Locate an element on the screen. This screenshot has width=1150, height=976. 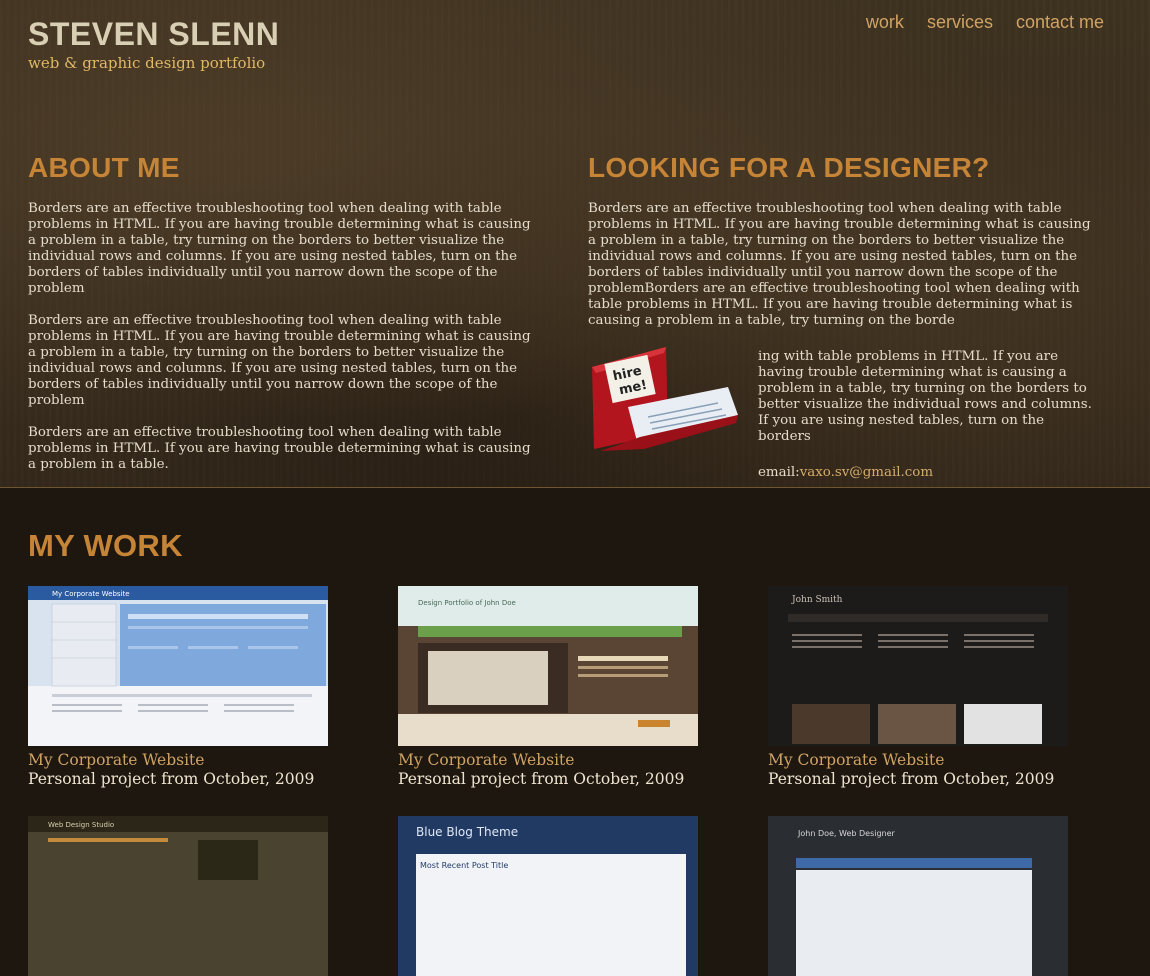
work-card: Blue Blog Theme Most Recent Post Title is located at coordinates (548, 896).